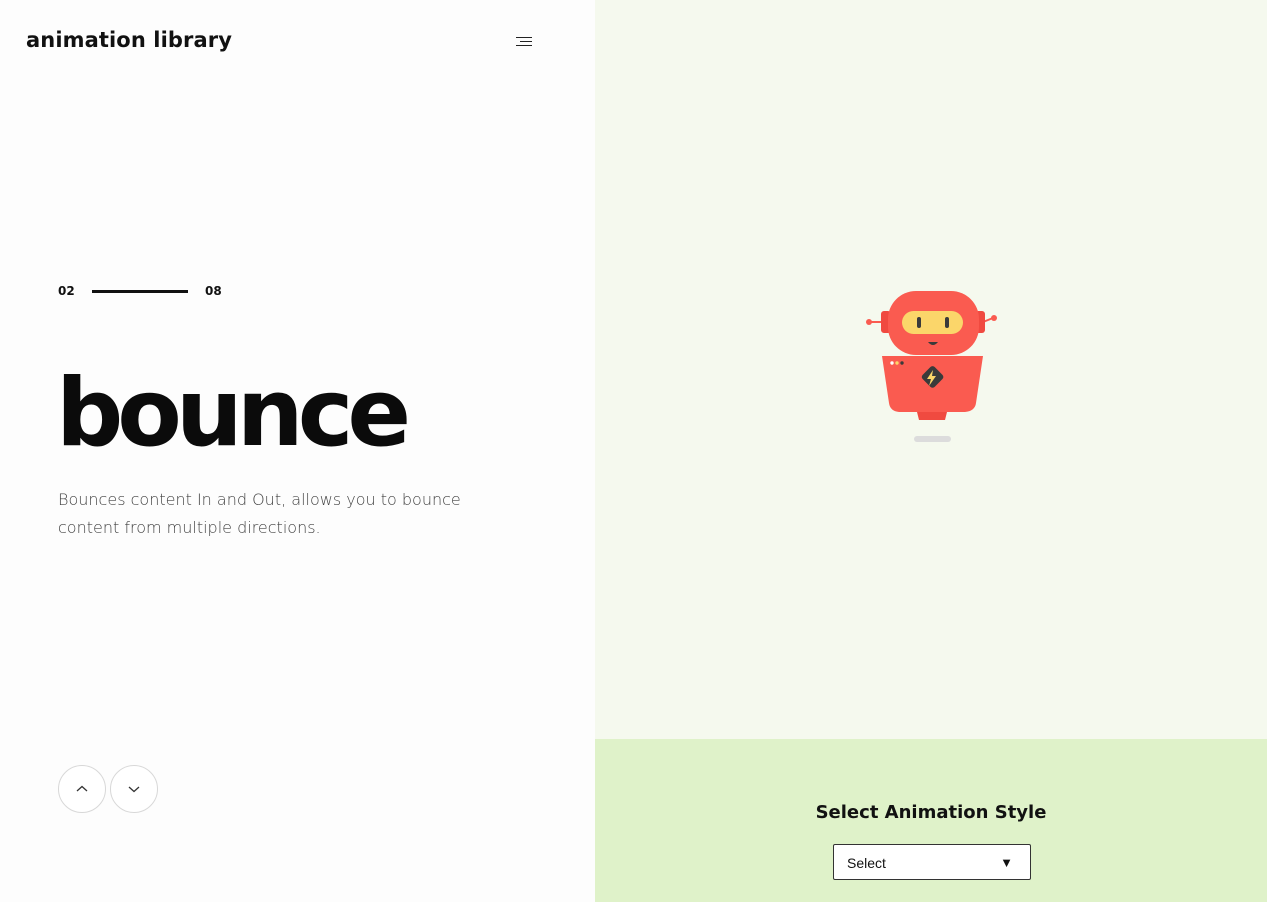 This screenshot has height=902, width=1267. Describe the element at coordinates (866, 863) in the screenshot. I see `select-value: Select` at that location.